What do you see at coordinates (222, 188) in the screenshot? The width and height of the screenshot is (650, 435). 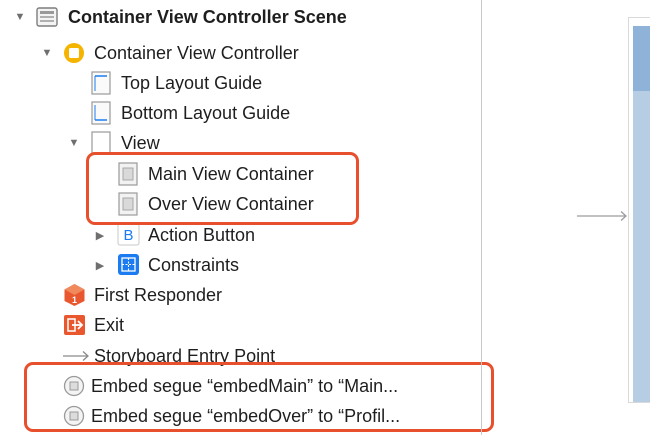 I see `highlight-container-views` at bounding box center [222, 188].